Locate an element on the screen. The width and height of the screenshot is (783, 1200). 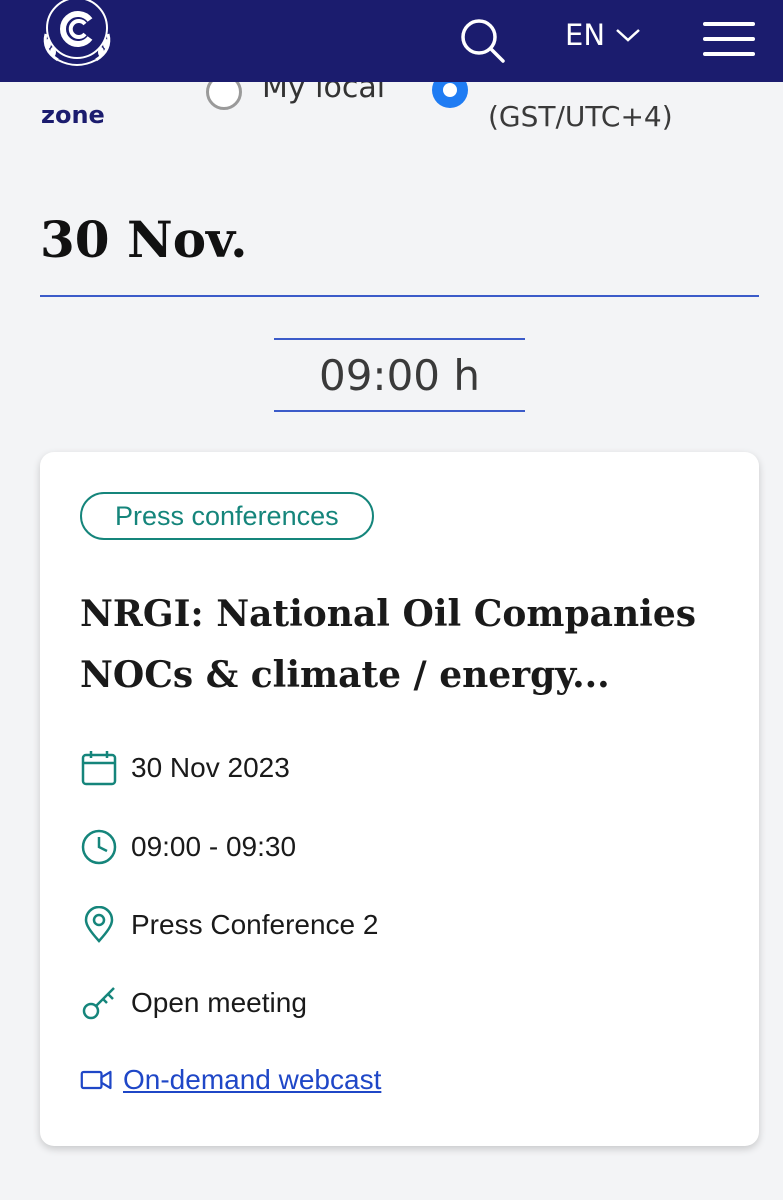
timezone-gst-label: (GST/UTC+4) is located at coordinates (580, 116).